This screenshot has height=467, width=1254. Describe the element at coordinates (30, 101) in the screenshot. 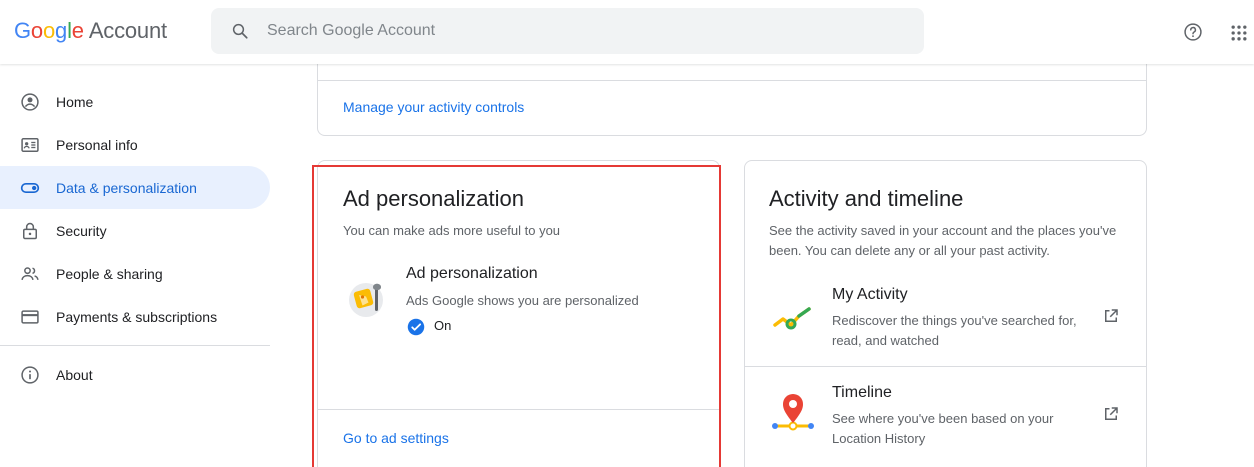

I see `account-circle-icon` at that location.